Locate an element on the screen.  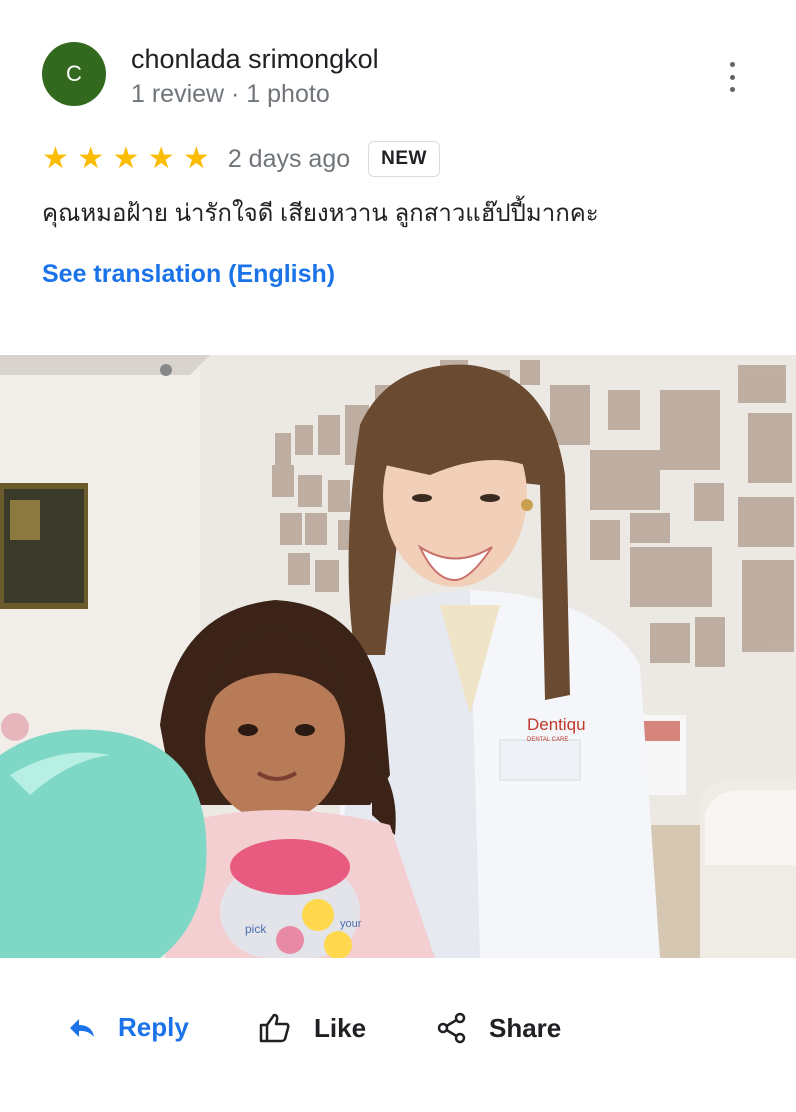
review-date: 2 days ago is located at coordinates (289, 158).